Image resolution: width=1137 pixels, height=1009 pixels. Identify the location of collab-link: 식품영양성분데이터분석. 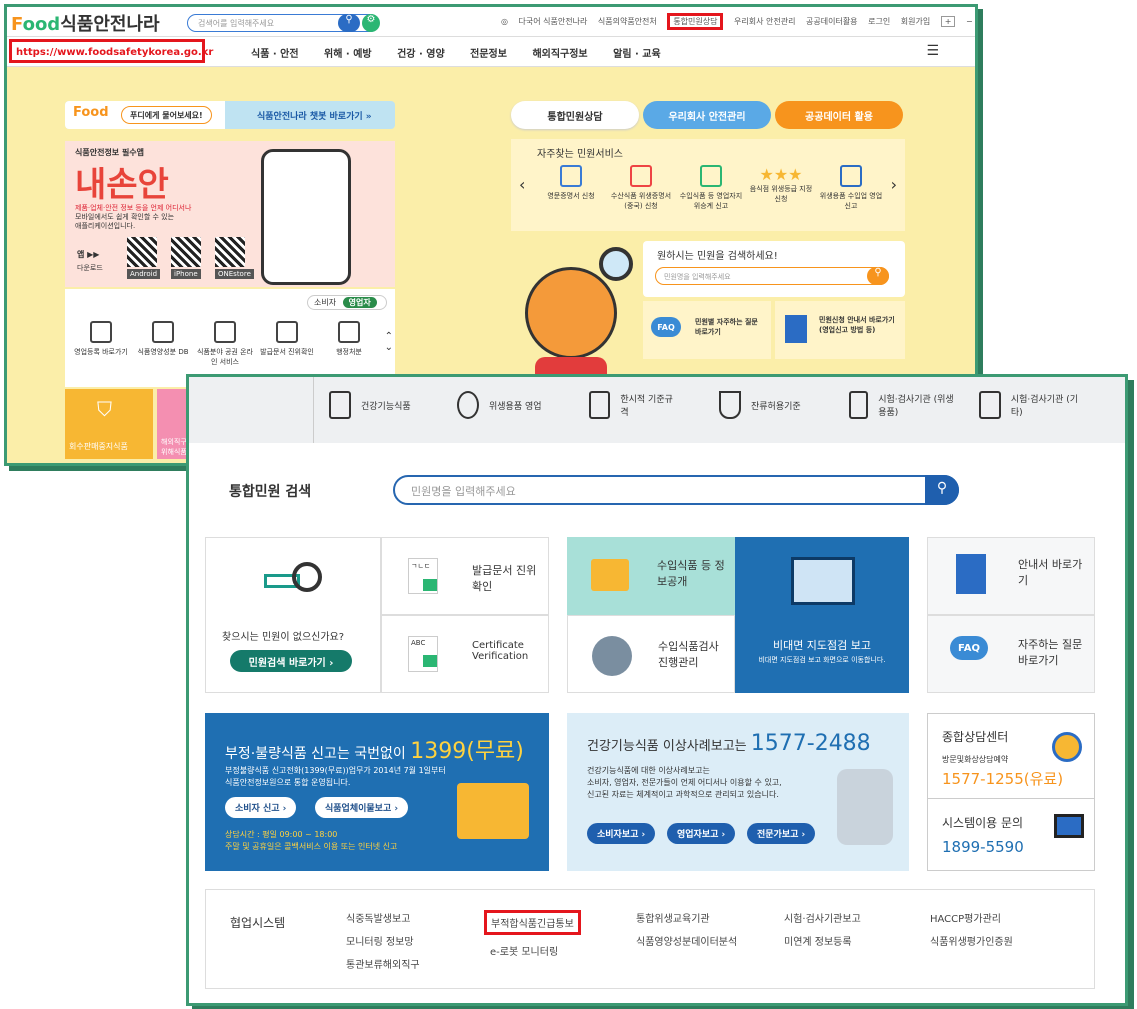
(686, 940).